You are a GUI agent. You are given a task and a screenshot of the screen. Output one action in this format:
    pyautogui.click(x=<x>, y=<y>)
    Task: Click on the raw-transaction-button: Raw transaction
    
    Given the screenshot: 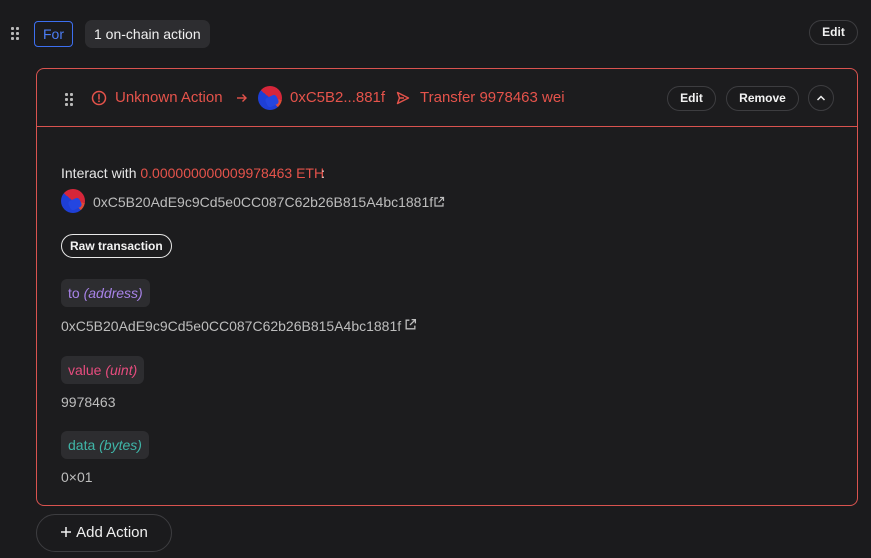 What is the action you would take?
    pyautogui.click(x=116, y=246)
    